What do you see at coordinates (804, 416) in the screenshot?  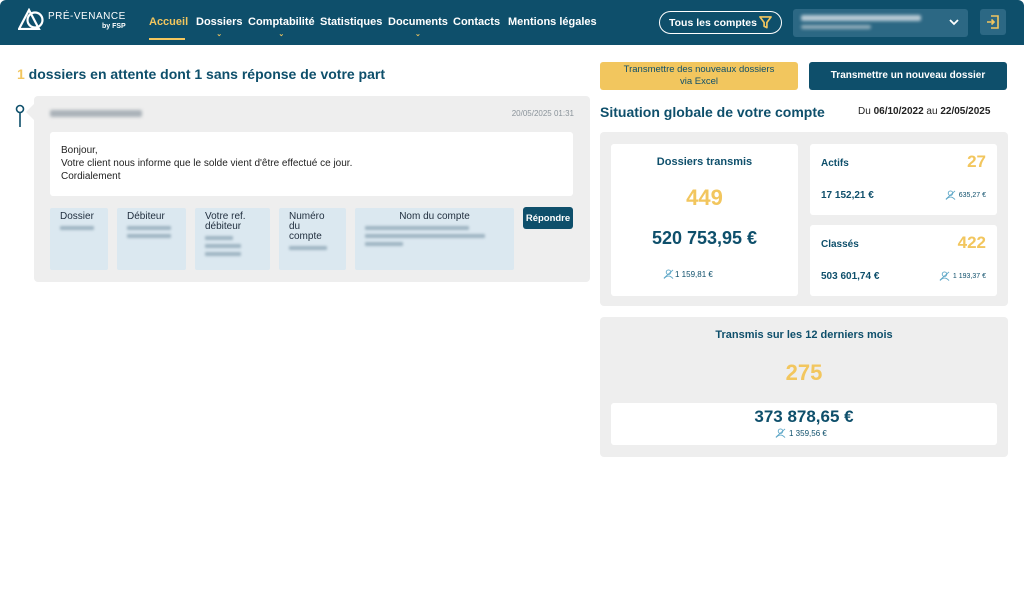 I see `panel-amount: 373 878,65 €` at bounding box center [804, 416].